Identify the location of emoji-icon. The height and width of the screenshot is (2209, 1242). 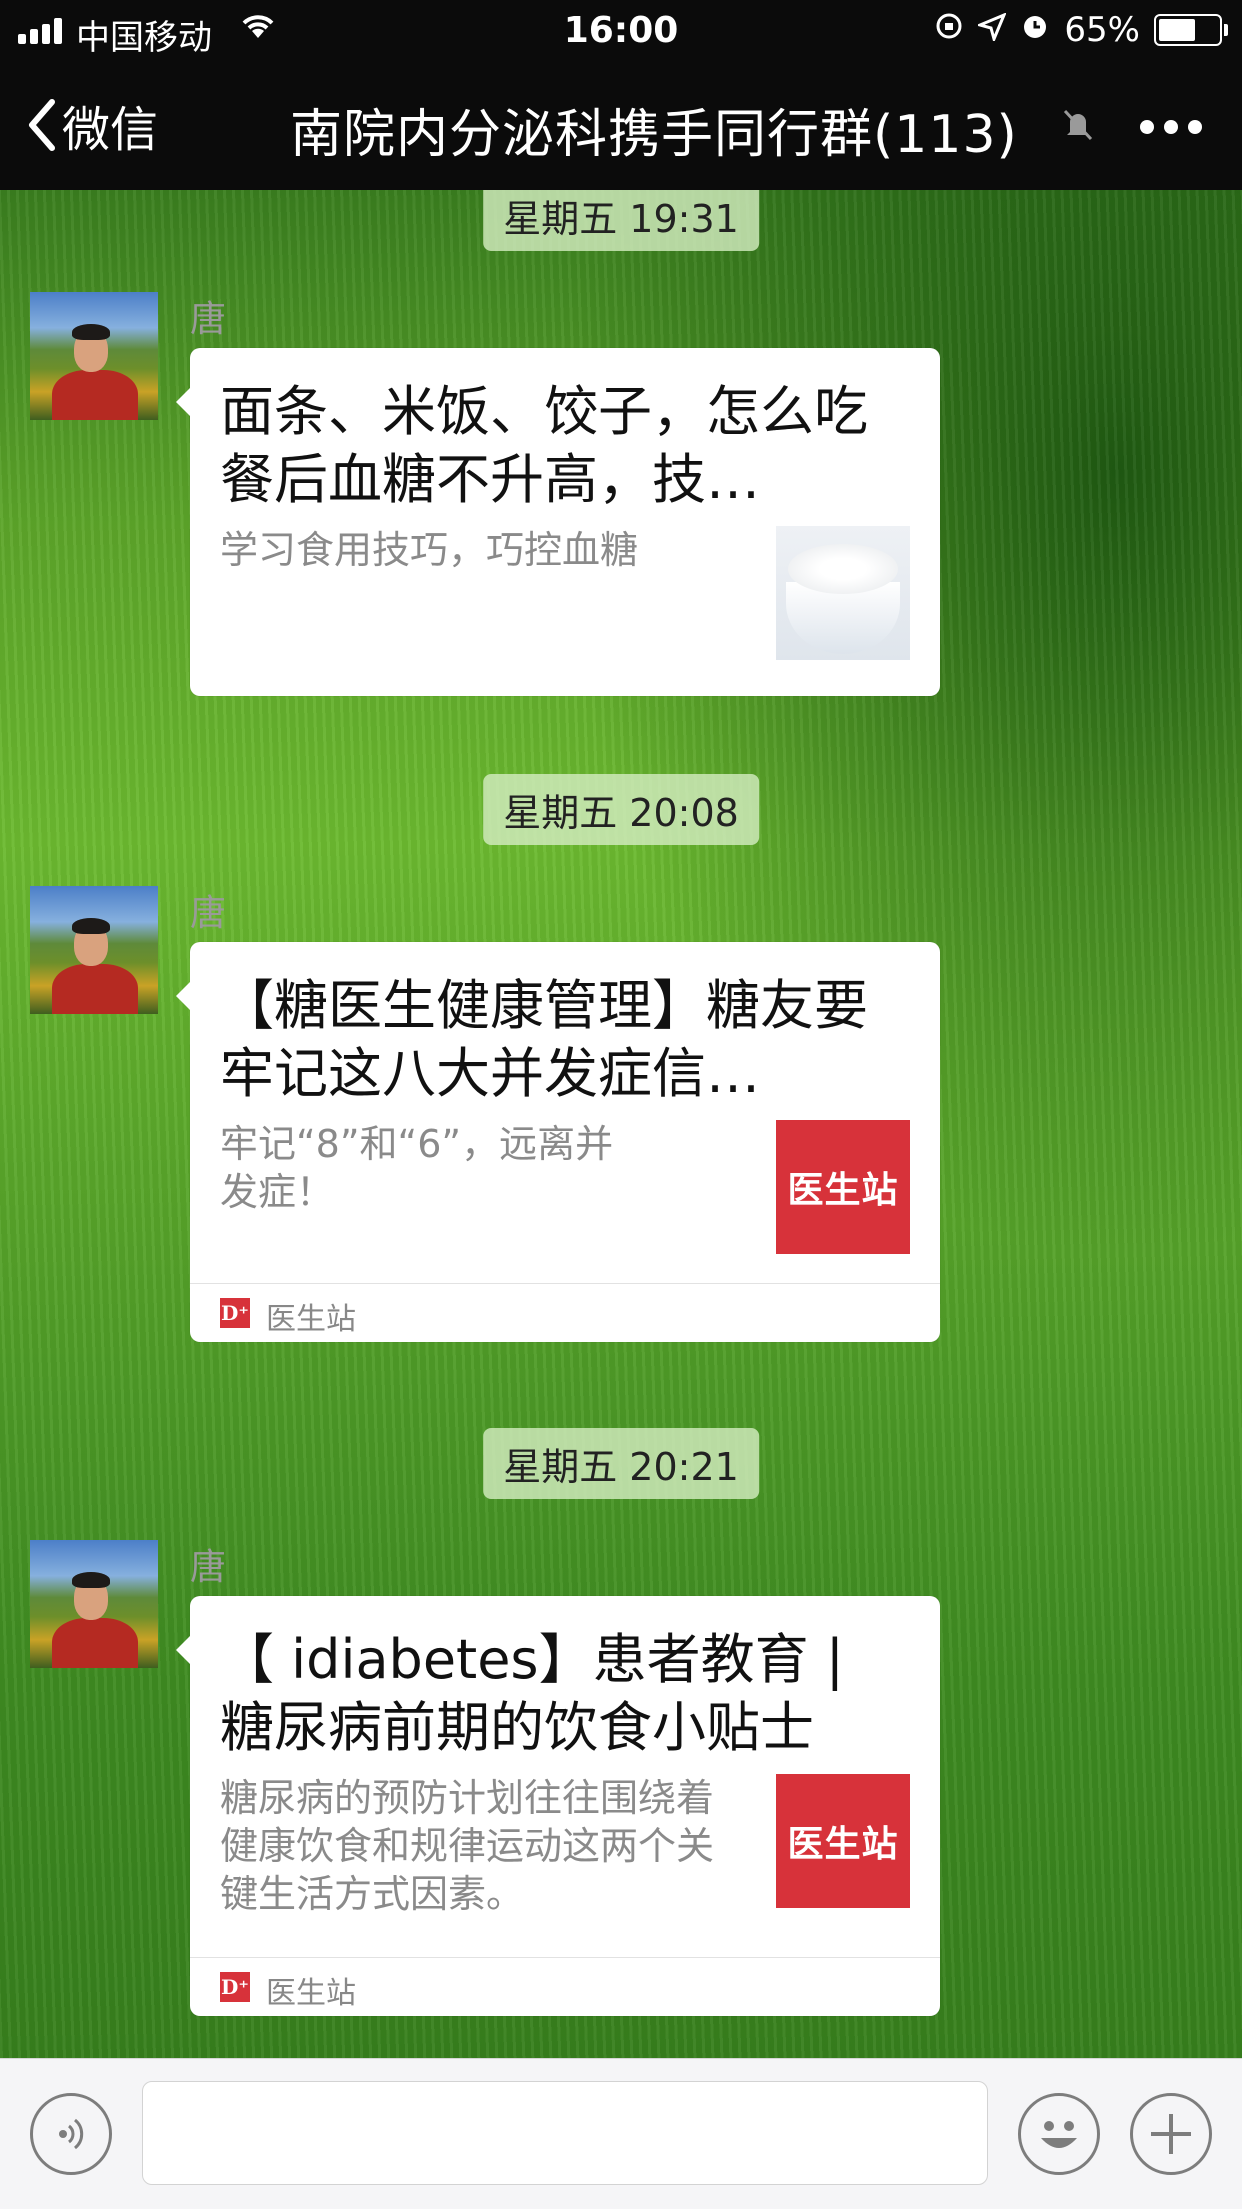
(1059, 2134).